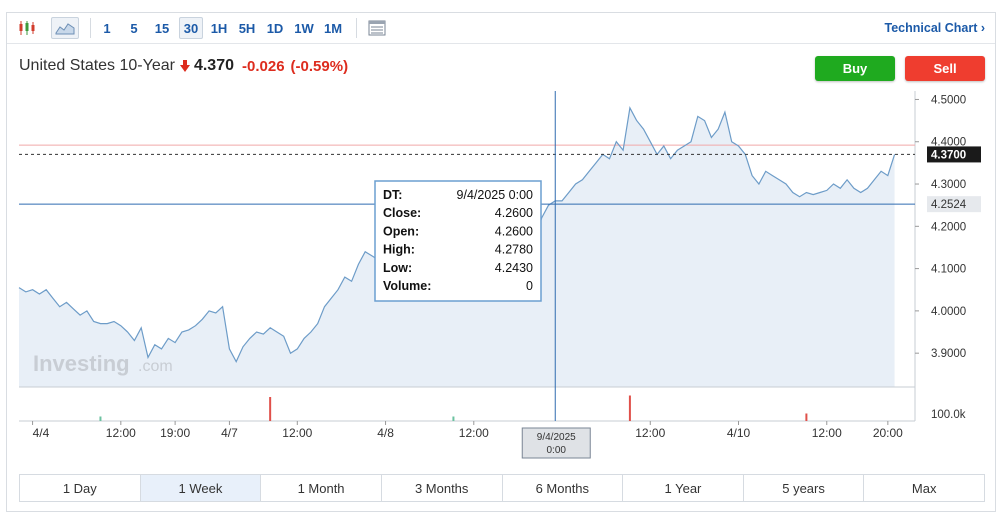 The width and height of the screenshot is (1002, 518). I want to click on tooltip-key: Open:, so click(401, 231).